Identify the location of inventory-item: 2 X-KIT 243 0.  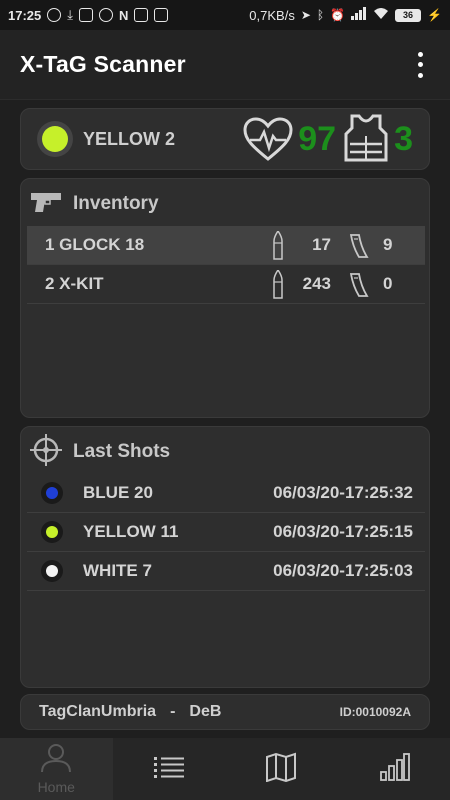
(226, 284).